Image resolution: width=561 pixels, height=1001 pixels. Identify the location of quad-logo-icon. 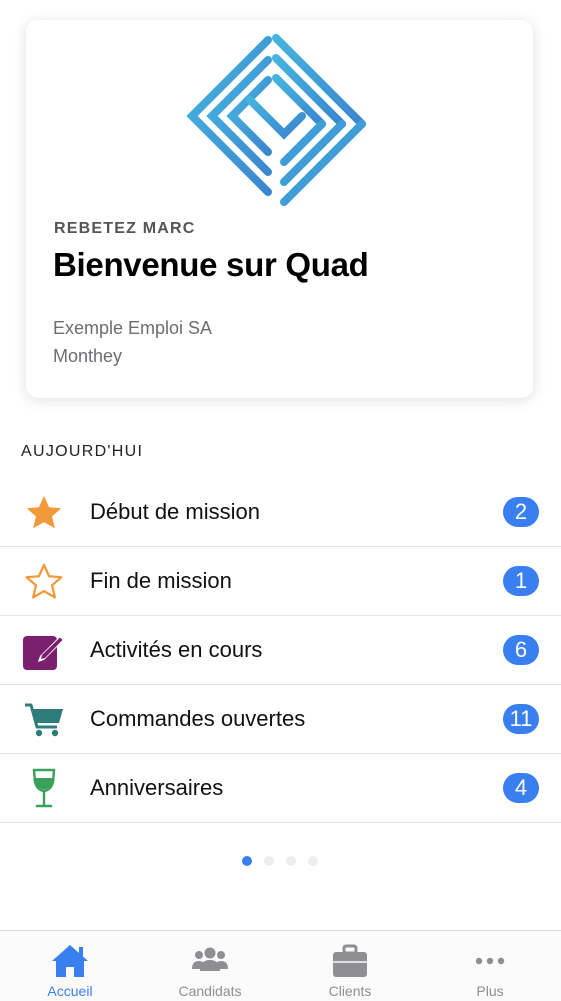
(276, 120).